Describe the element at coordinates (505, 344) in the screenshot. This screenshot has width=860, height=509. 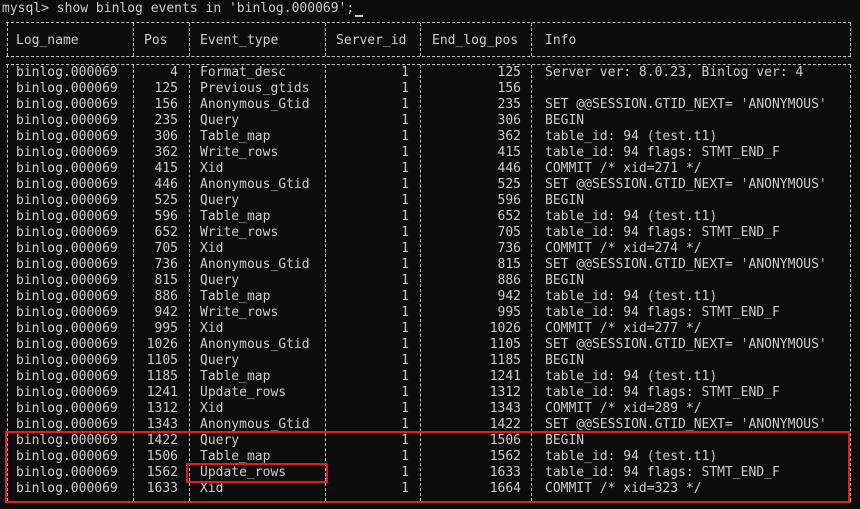
I see `table-cell-end-log-pos: 1105` at that location.